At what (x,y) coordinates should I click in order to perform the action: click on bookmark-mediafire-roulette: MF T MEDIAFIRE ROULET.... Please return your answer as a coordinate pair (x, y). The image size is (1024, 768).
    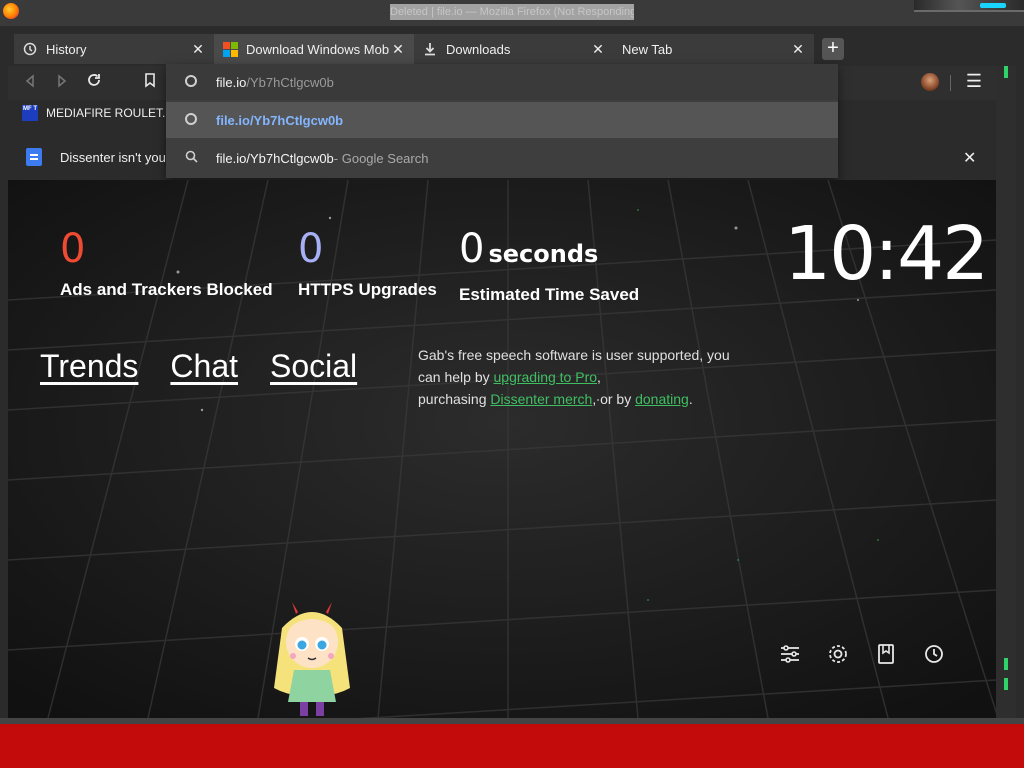
    Looking at the image, I should click on (97, 113).